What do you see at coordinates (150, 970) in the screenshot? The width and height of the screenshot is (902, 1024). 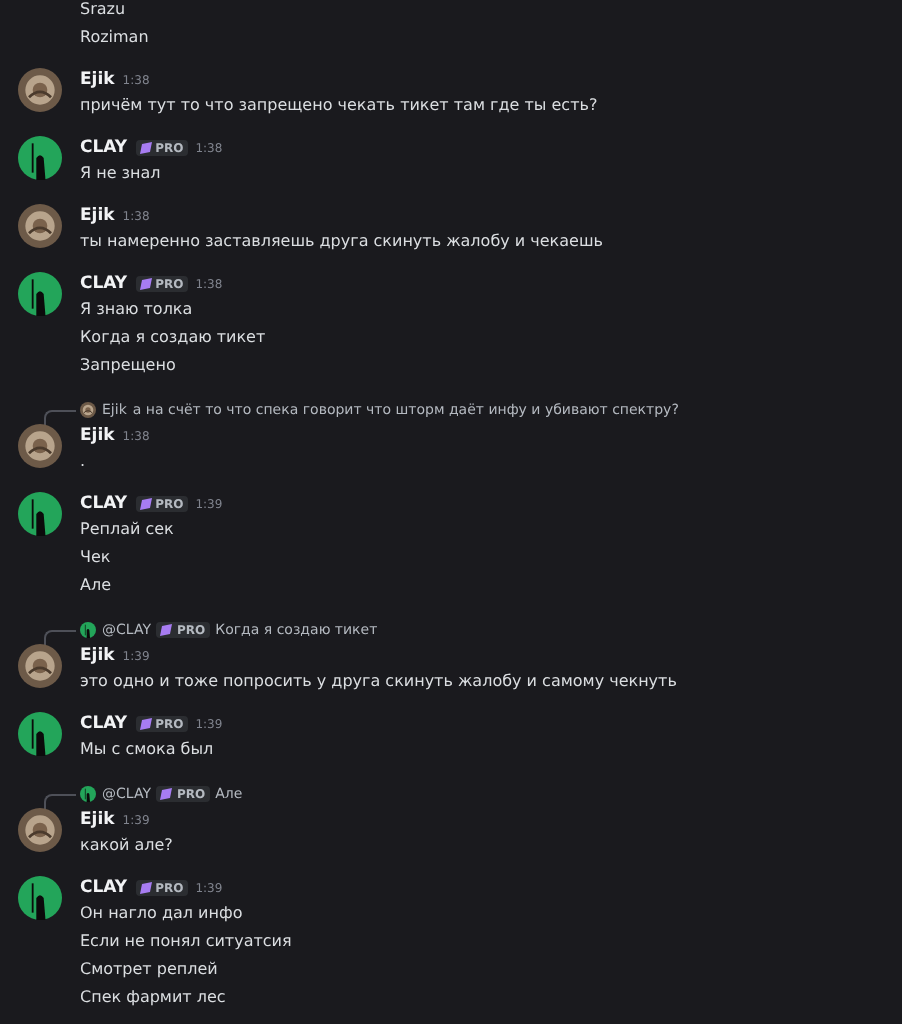 I see `message-text: Смотрет реплей` at bounding box center [150, 970].